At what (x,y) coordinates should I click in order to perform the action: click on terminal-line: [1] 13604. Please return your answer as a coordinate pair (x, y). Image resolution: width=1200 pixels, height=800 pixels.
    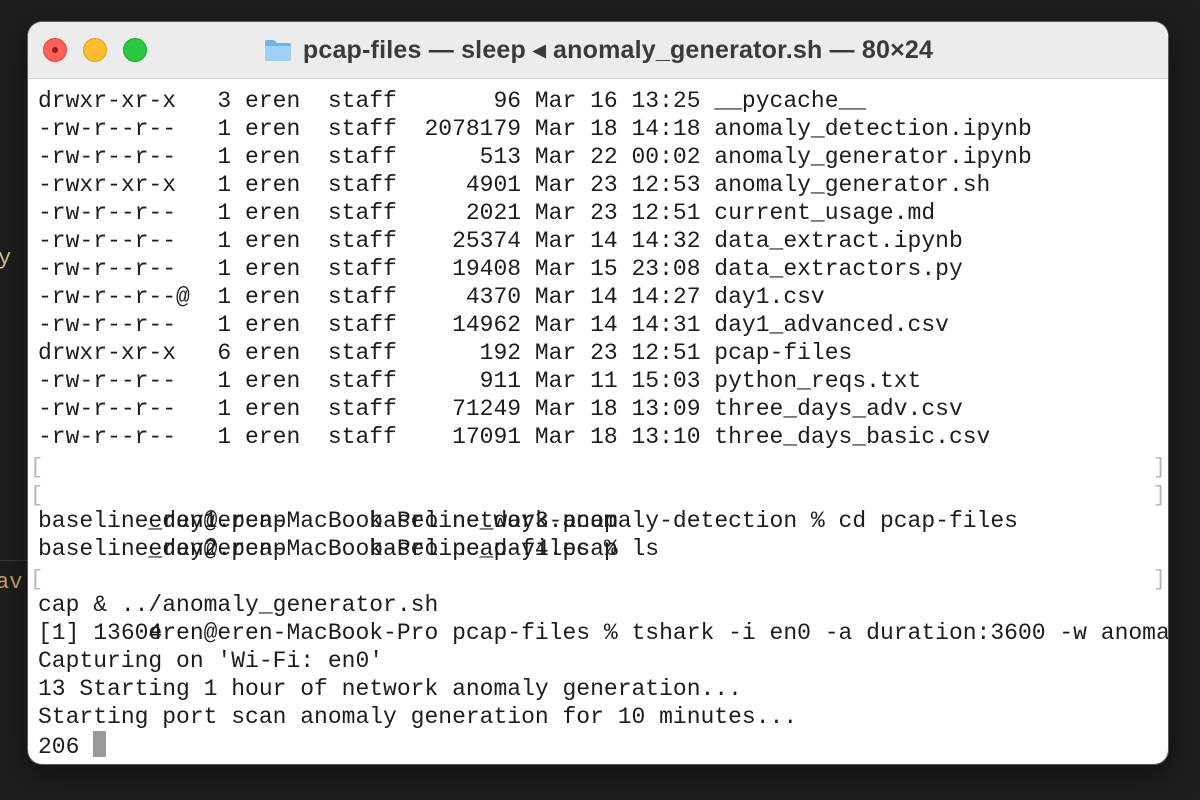
    Looking at the image, I should click on (100, 633).